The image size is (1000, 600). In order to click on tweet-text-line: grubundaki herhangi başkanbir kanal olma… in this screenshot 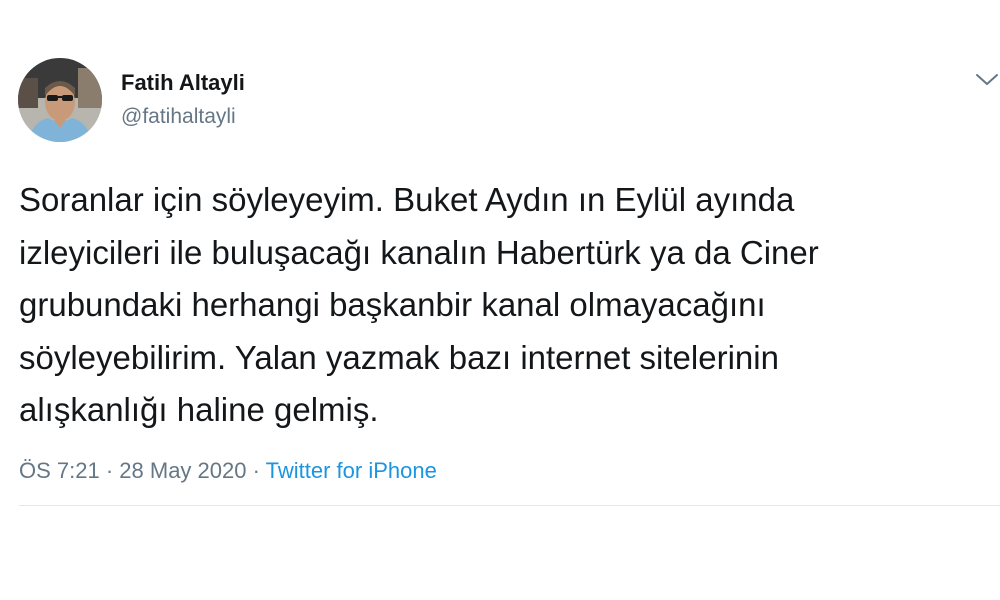, I will do `click(392, 304)`.